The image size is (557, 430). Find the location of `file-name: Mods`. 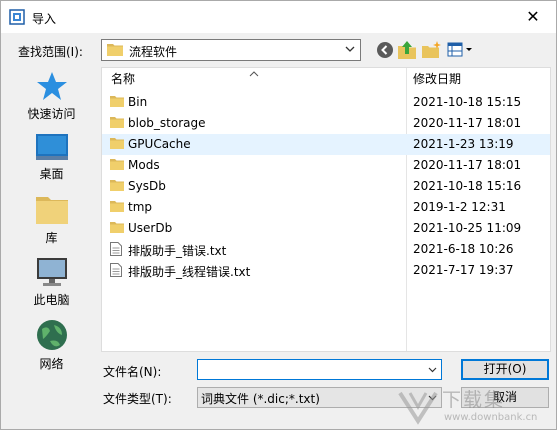

file-name: Mods is located at coordinates (144, 165).